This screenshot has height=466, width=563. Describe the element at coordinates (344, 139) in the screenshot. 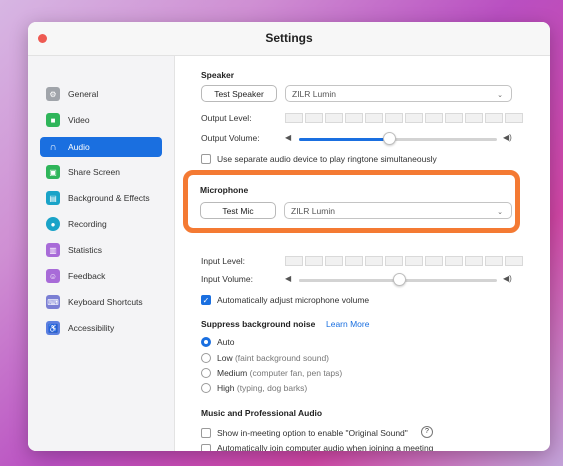

I see `output-volume-fill` at that location.